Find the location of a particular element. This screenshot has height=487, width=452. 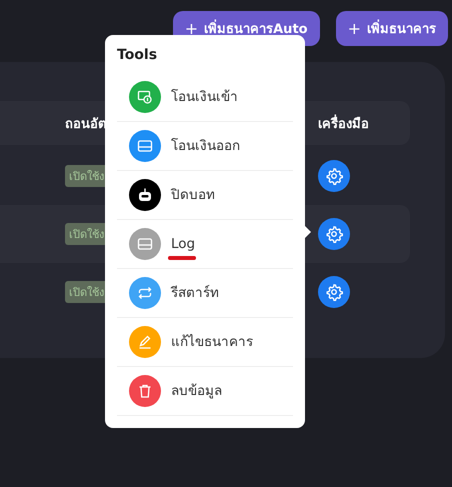

menu-title: Tools is located at coordinates (137, 55).